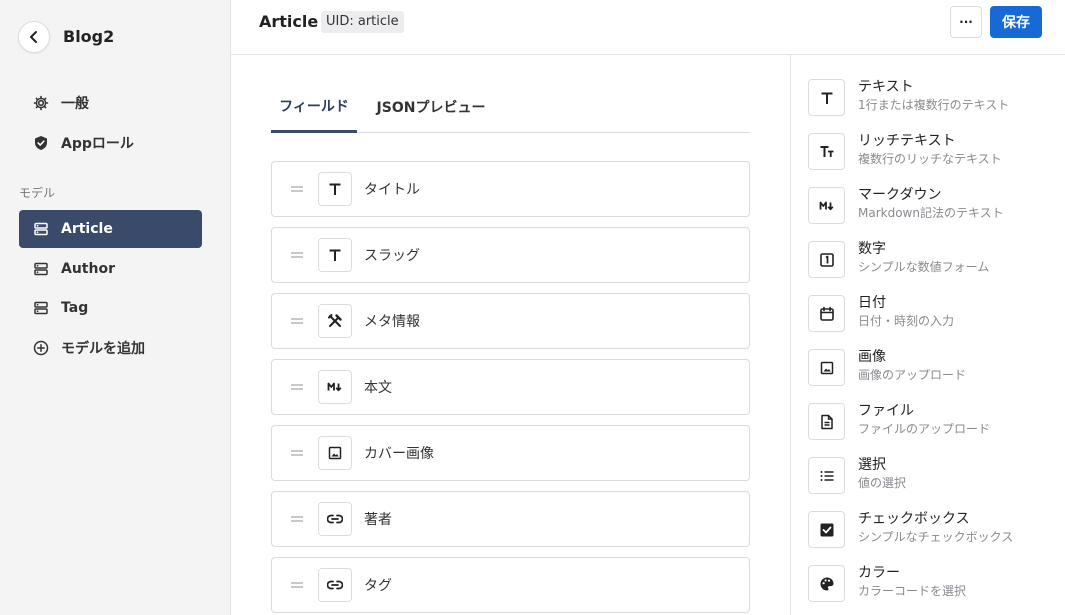 This screenshot has width=1065, height=615. Describe the element at coordinates (826, 529) in the screenshot. I see `checkbox-icon` at that location.